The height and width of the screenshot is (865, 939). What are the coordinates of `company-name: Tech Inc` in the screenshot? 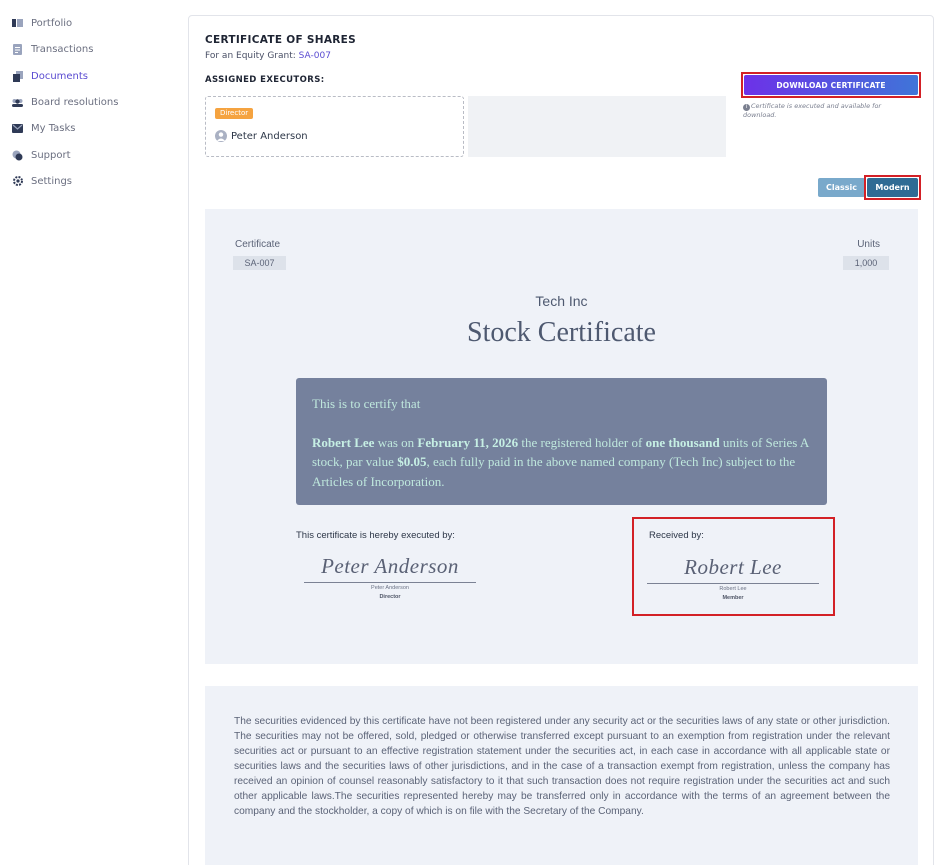 It's located at (561, 301).